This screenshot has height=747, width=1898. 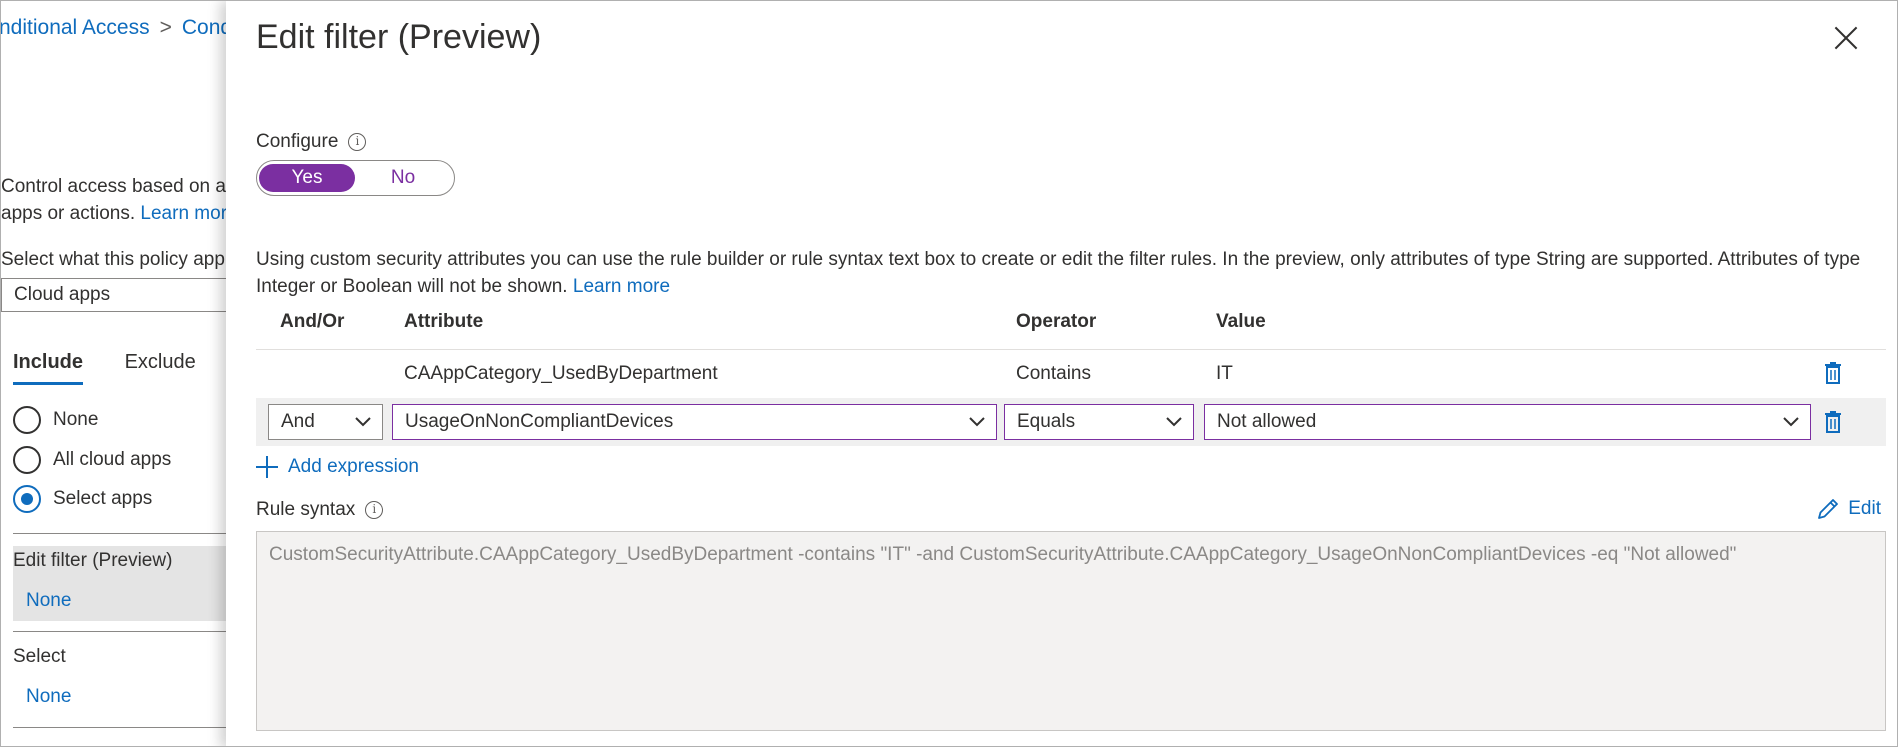 I want to click on breadcrumb-item-cond: Cond, so click(x=207, y=27).